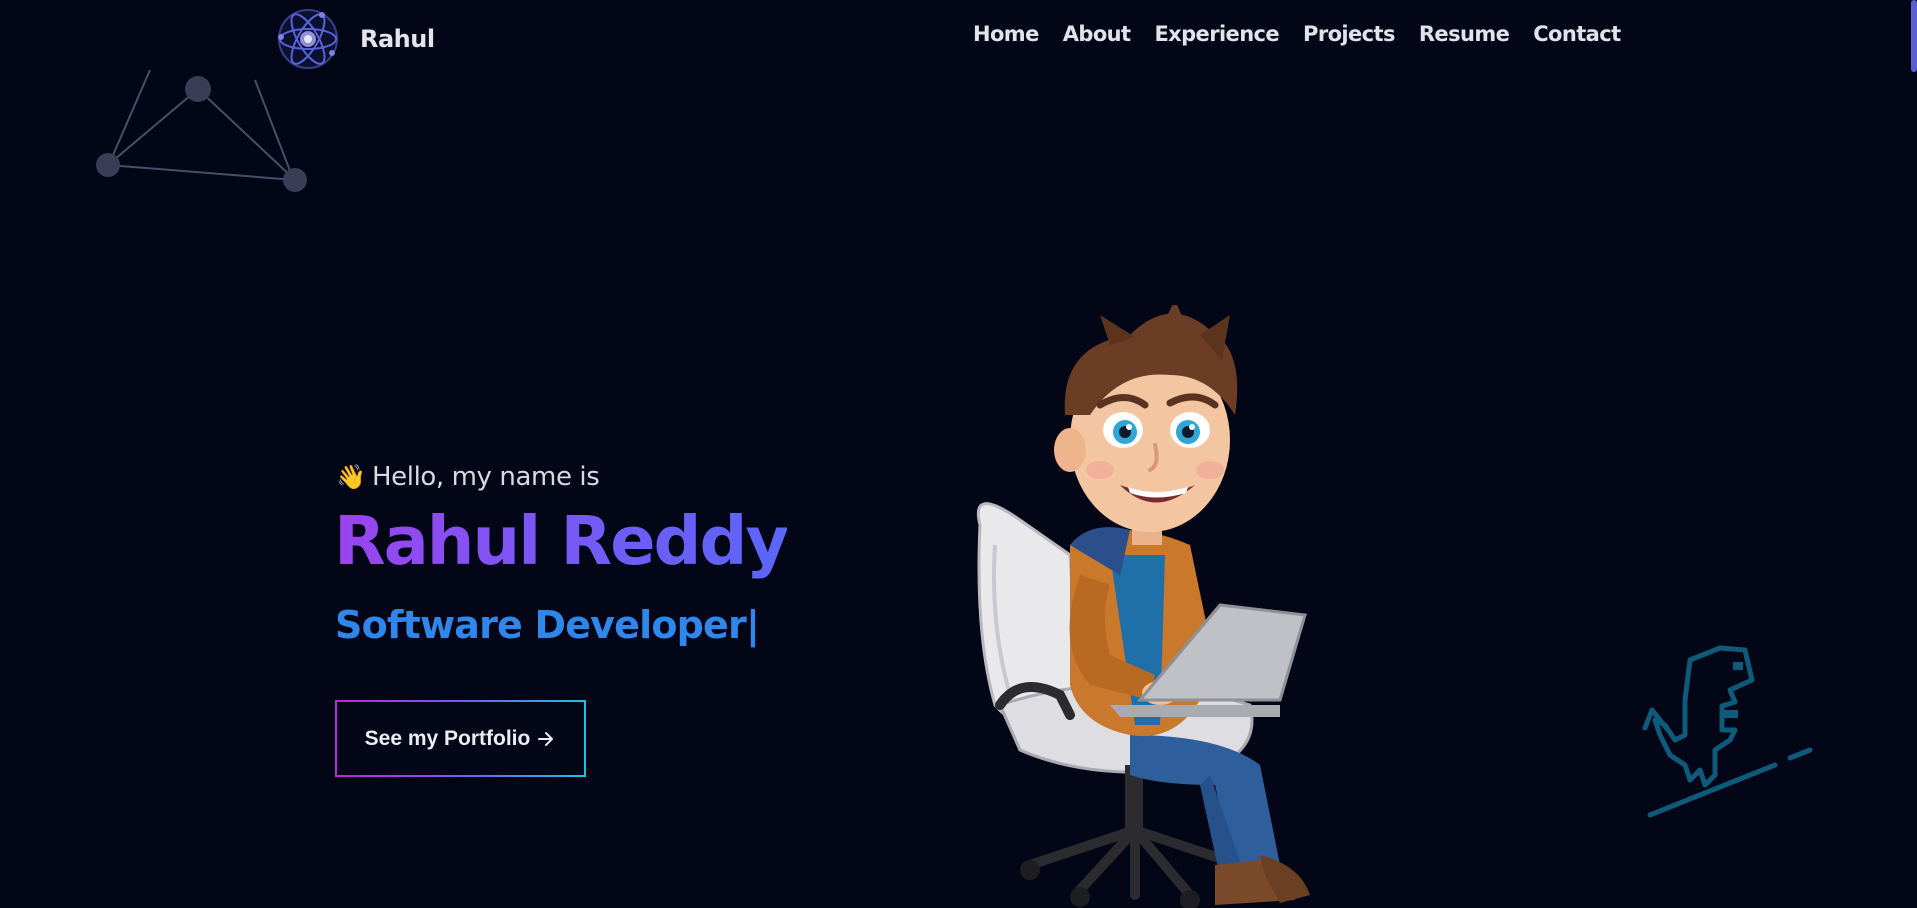  I want to click on brand-link: Rahul, so click(355, 39).